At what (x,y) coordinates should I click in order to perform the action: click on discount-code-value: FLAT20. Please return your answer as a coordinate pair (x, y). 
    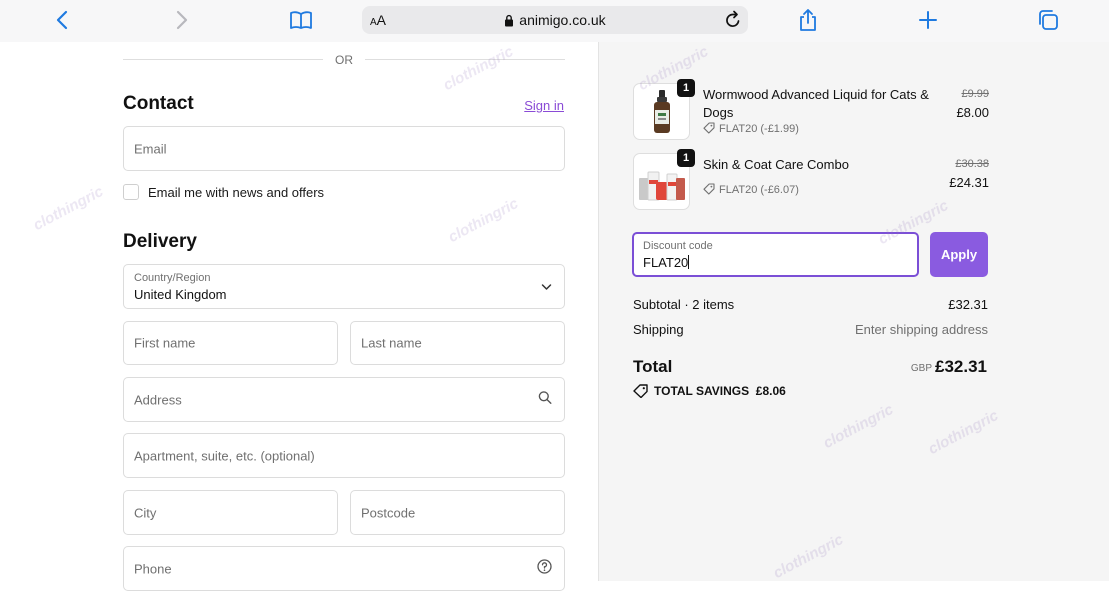
    Looking at the image, I should click on (666, 262).